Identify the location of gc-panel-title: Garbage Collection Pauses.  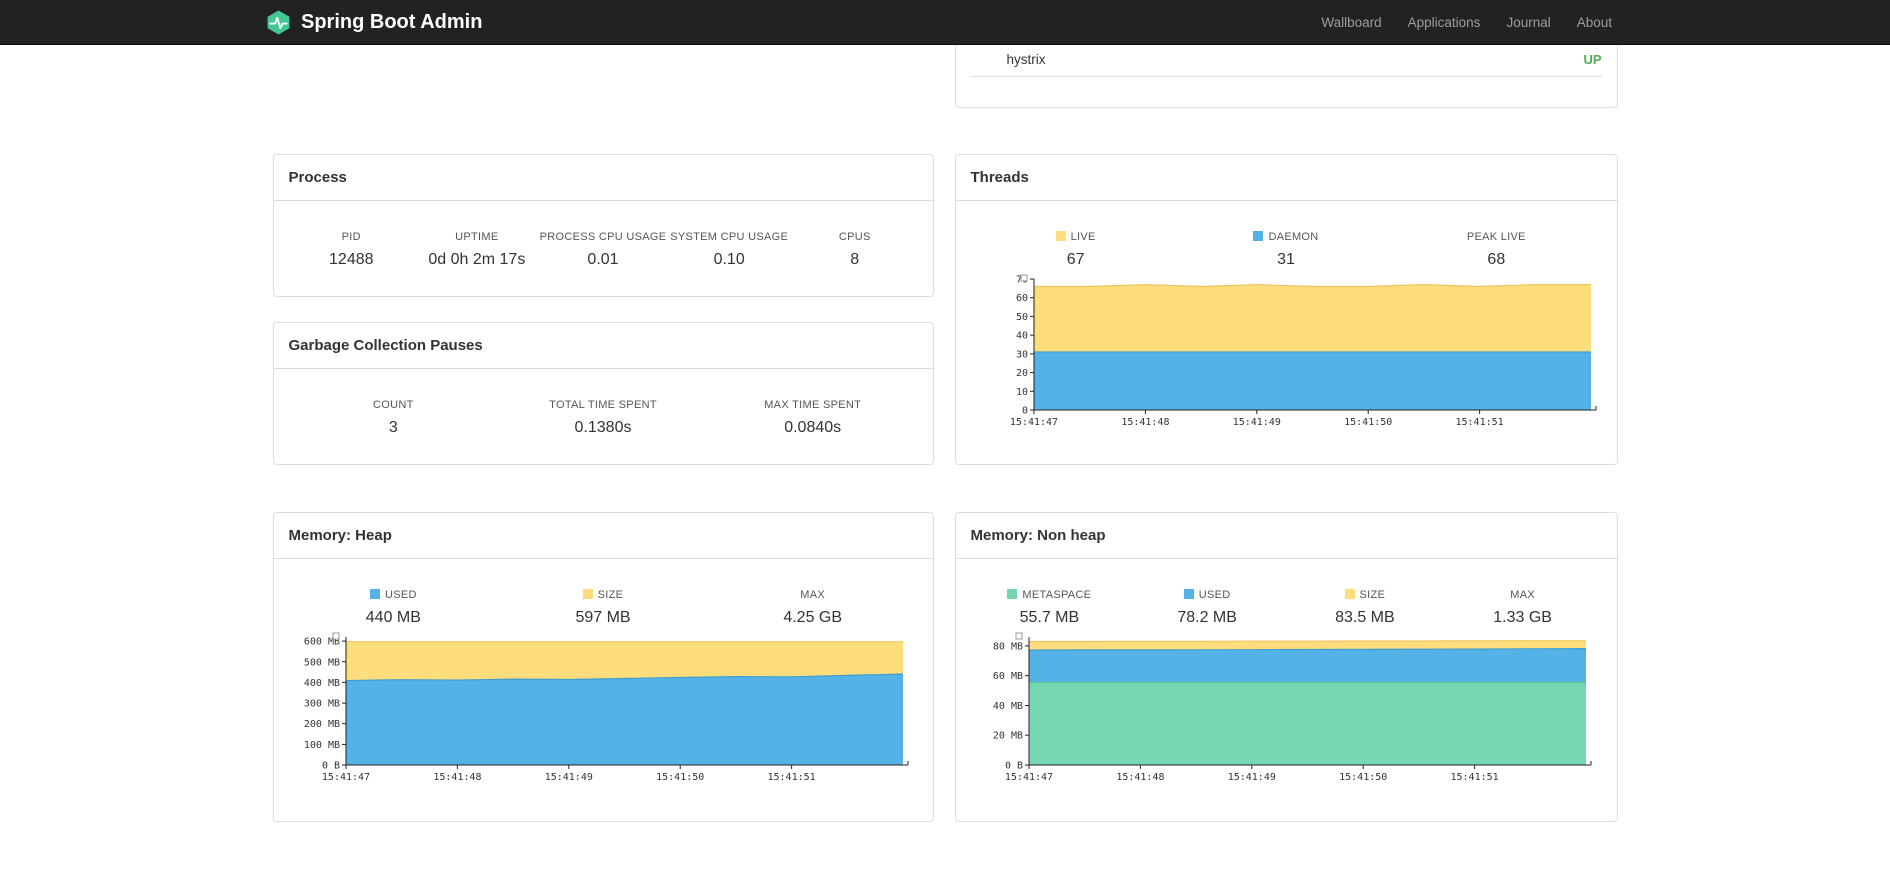
(603, 346).